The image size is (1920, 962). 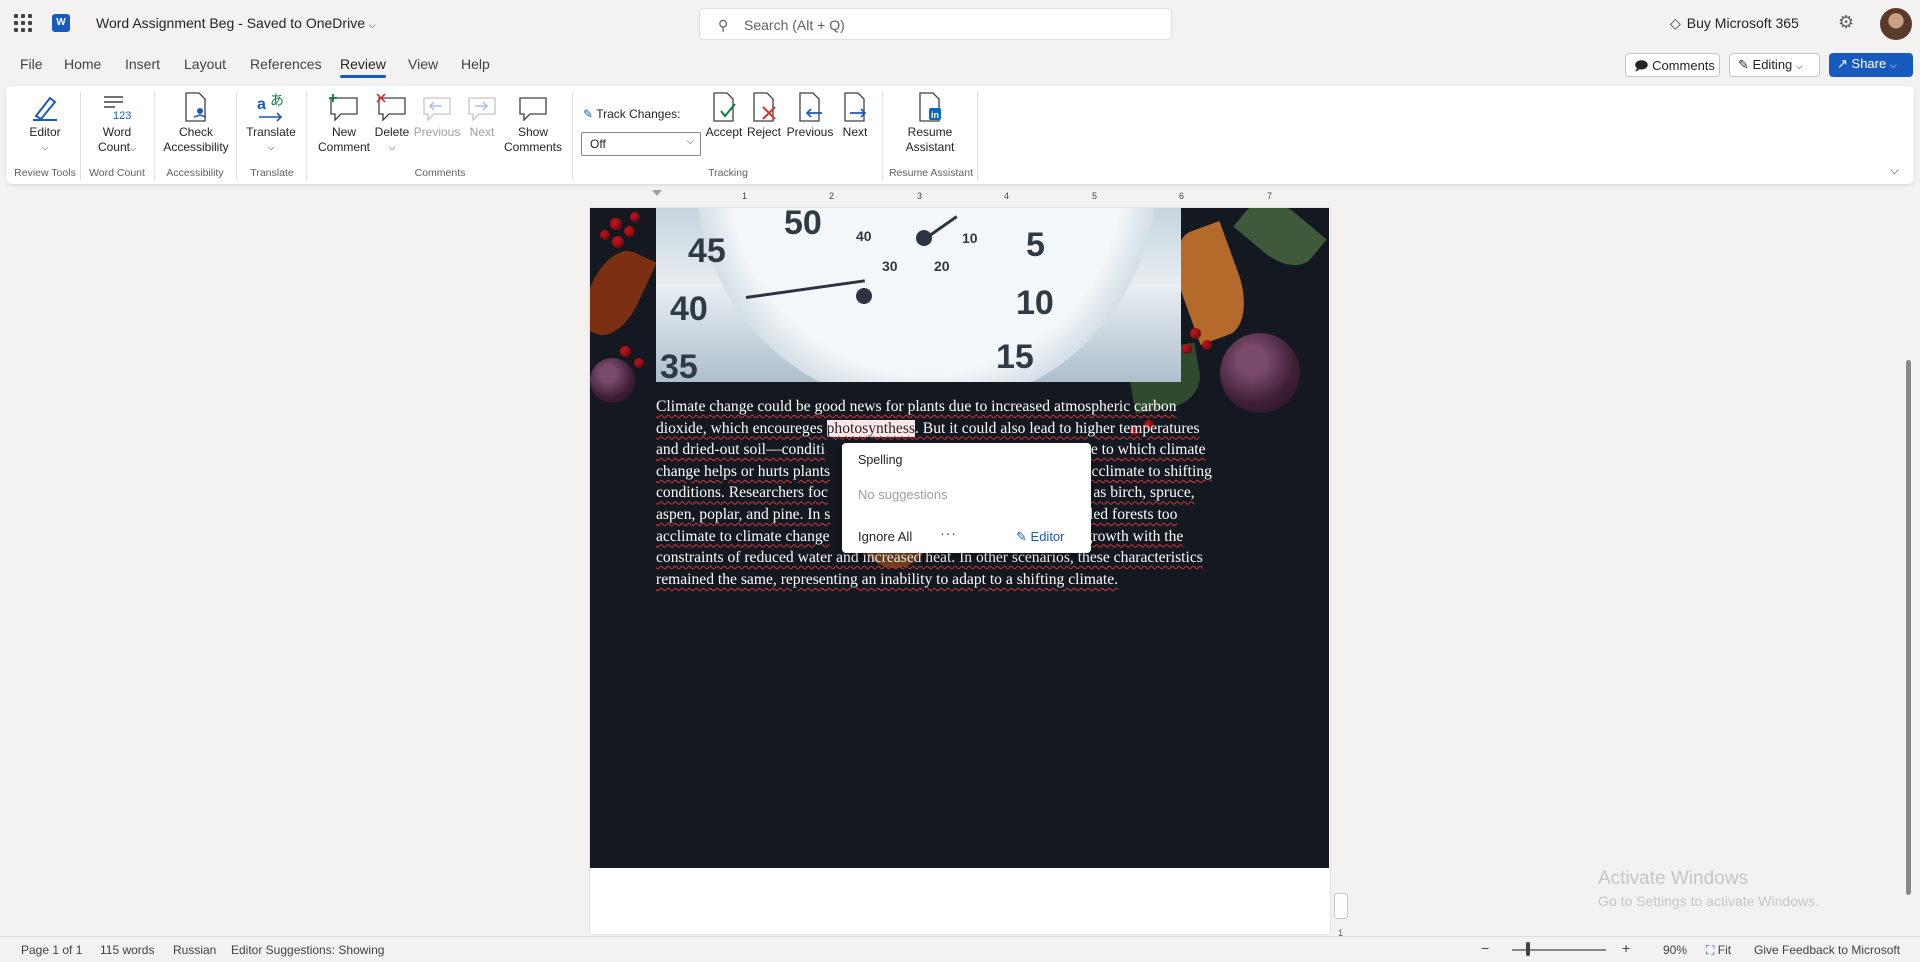 What do you see at coordinates (743, 471) in the screenshot?
I see `text-fragment: change helps or hurts plants` at bounding box center [743, 471].